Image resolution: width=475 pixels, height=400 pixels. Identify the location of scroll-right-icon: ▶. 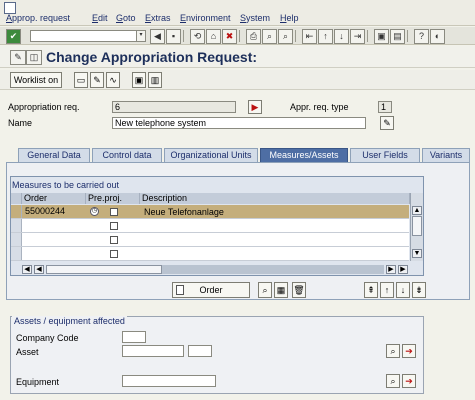
(391, 269).